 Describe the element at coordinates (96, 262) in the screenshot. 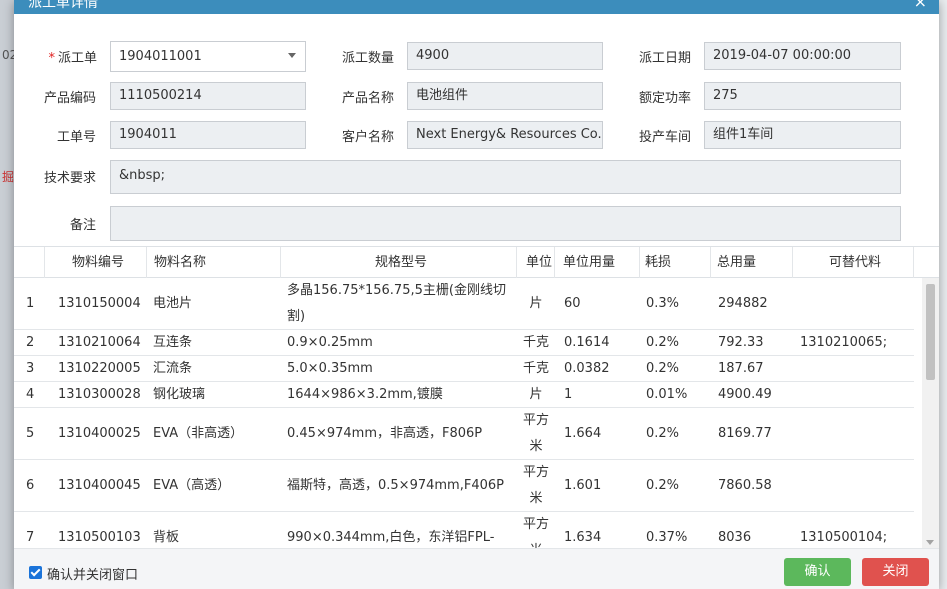

I see `column-header-code: 物料编号` at that location.